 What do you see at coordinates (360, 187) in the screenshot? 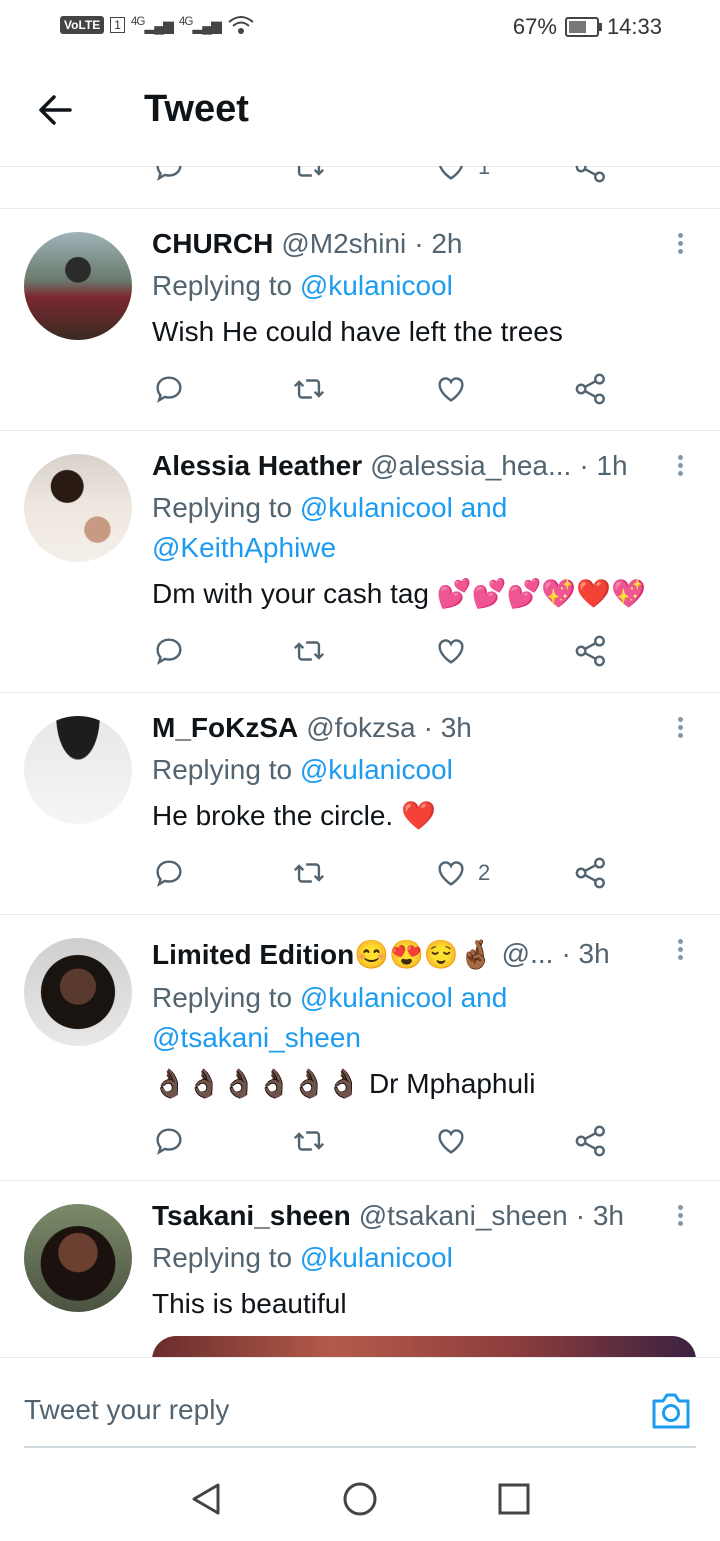
I see `previous-tweet-actions: 1` at bounding box center [360, 187].